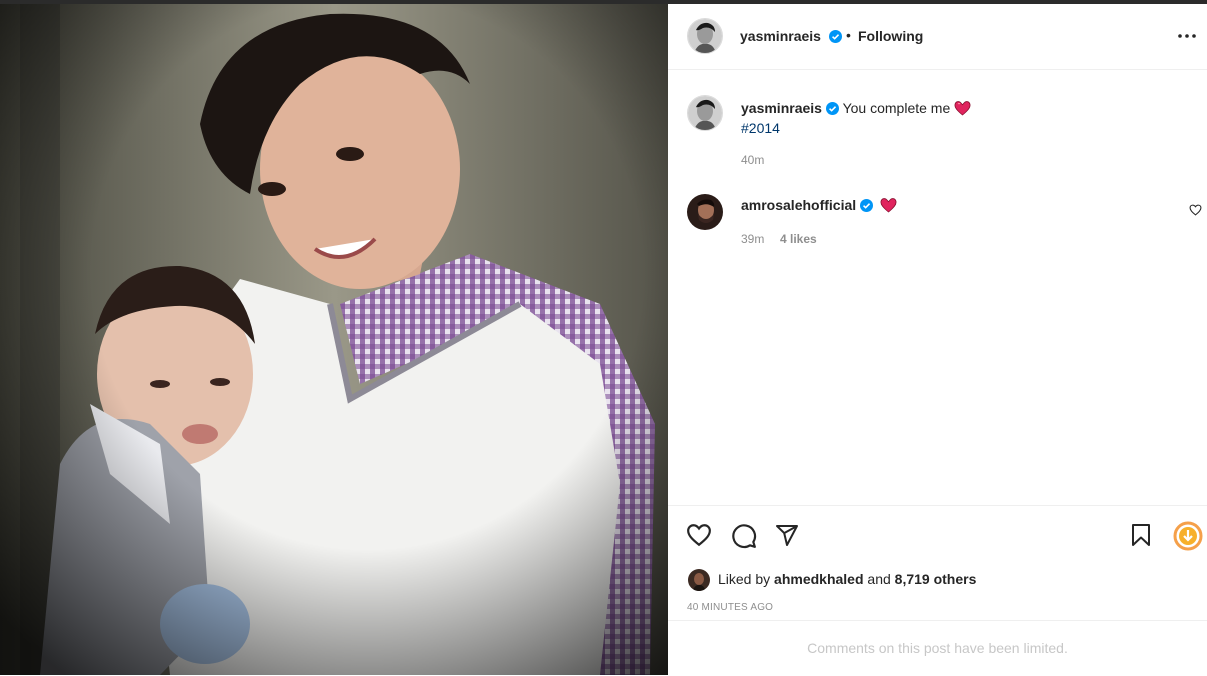 The height and width of the screenshot is (676, 1207). Describe the element at coordinates (1188, 536) in the screenshot. I see `download-extension-icon` at that location.